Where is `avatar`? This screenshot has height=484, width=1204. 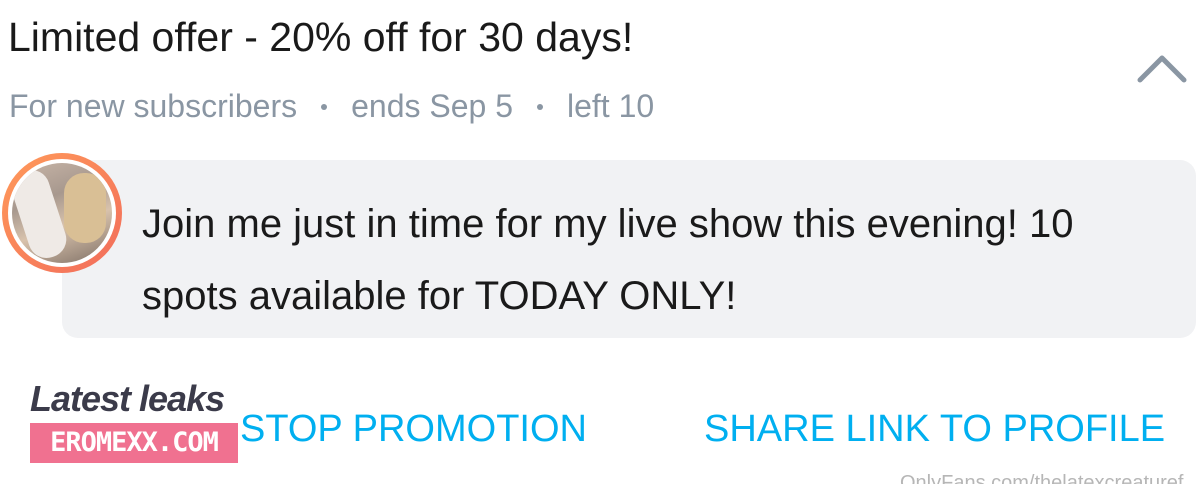
avatar is located at coordinates (62, 213).